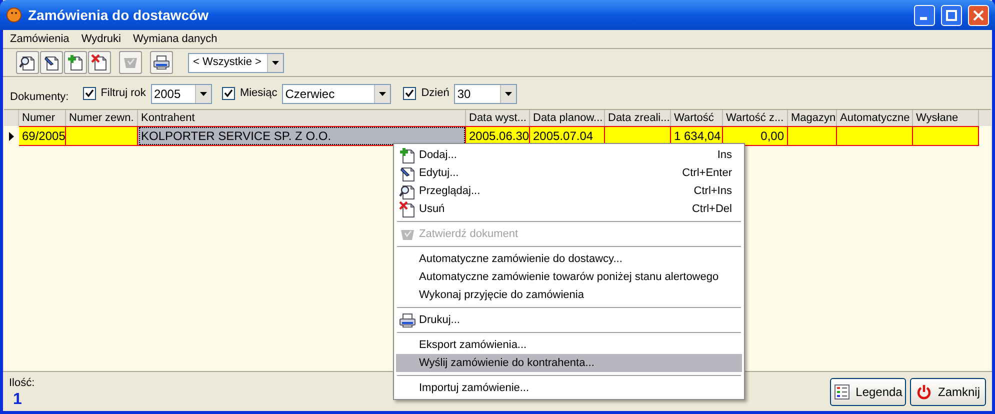  What do you see at coordinates (302, 136) in the screenshot?
I see `table-cell: KOLPORTER SERVICE SP. Z O.O.` at bounding box center [302, 136].